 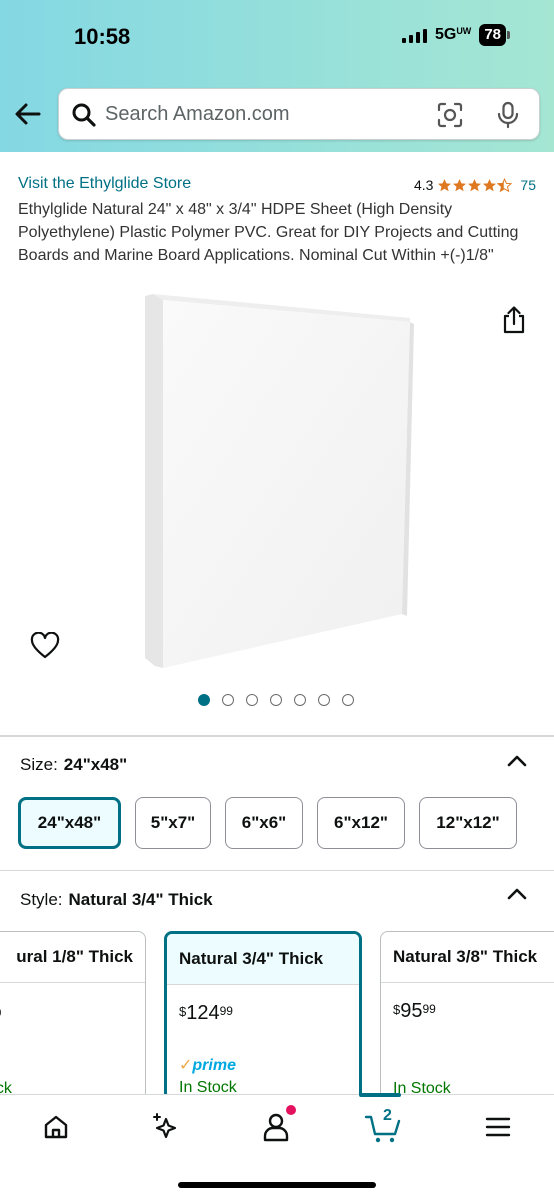 I want to click on active-tab-indicator, so click(x=380, y=1095).